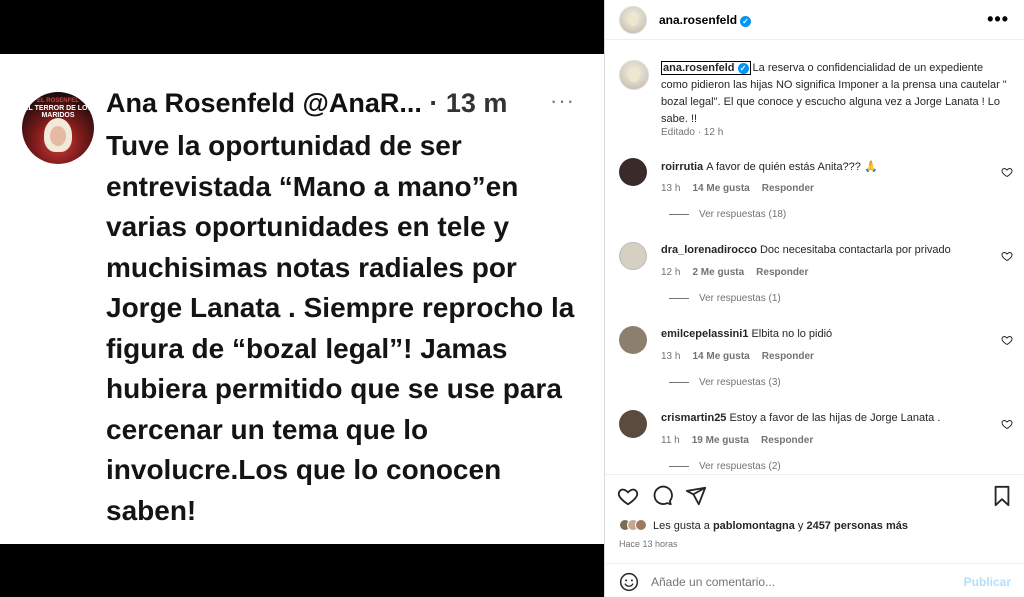 Image resolution: width=1024 pixels, height=597 pixels. Describe the element at coordinates (857, 526) in the screenshot. I see `likes-others: 2457 personas más` at that location.